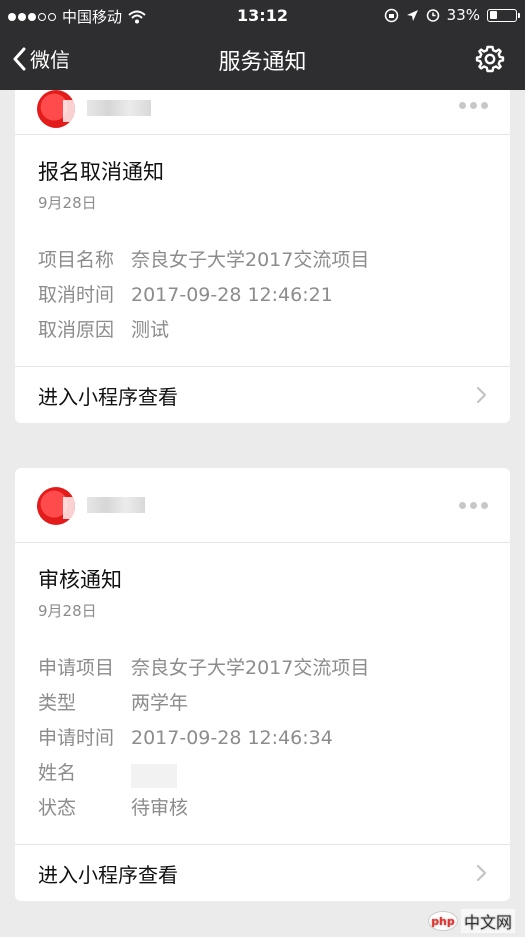 The height and width of the screenshot is (937, 525). I want to click on field-value: 2017-09-28 12:46:34, so click(232, 738).